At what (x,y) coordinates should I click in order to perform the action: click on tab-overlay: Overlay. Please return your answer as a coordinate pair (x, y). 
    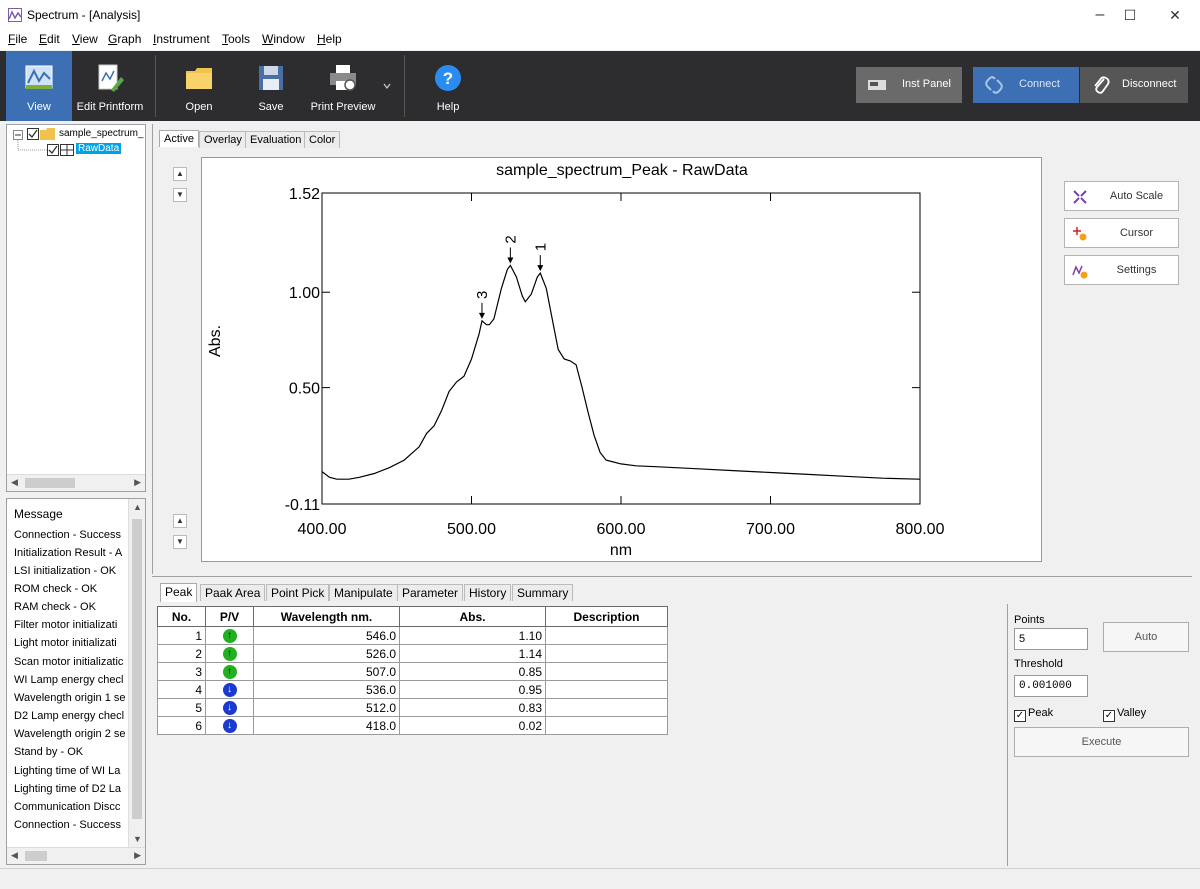
    Looking at the image, I should click on (223, 139).